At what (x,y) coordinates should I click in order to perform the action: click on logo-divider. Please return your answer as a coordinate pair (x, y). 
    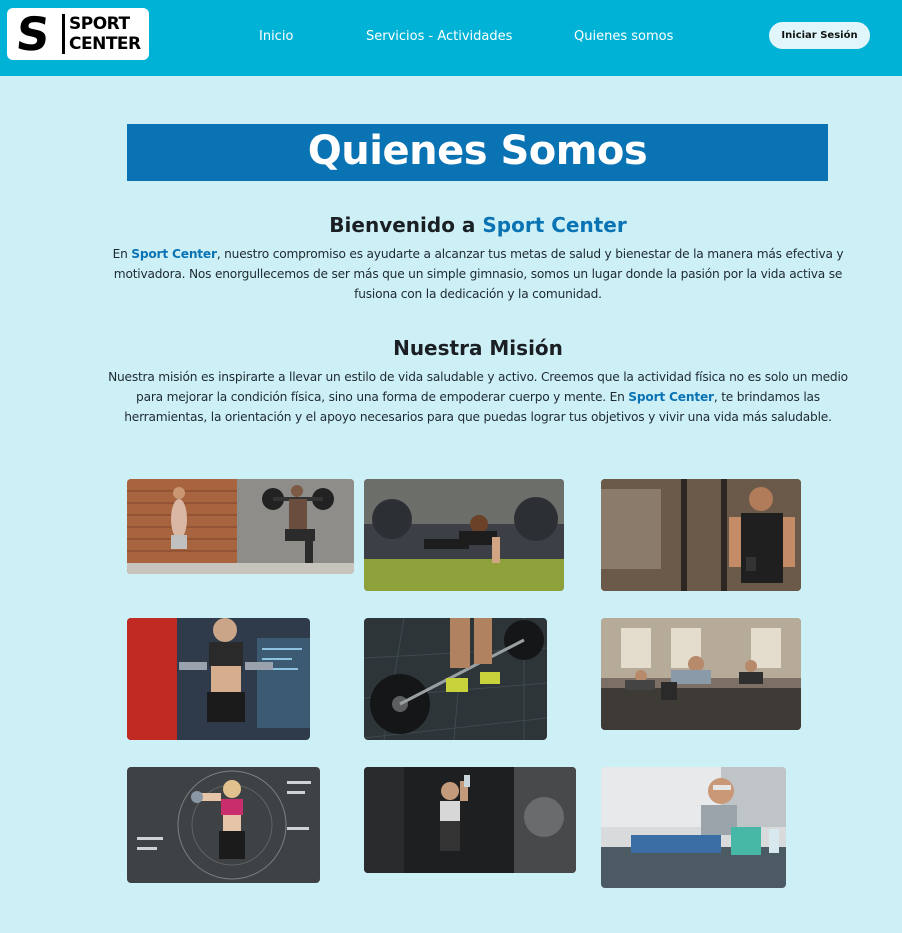
    Looking at the image, I should click on (63, 34).